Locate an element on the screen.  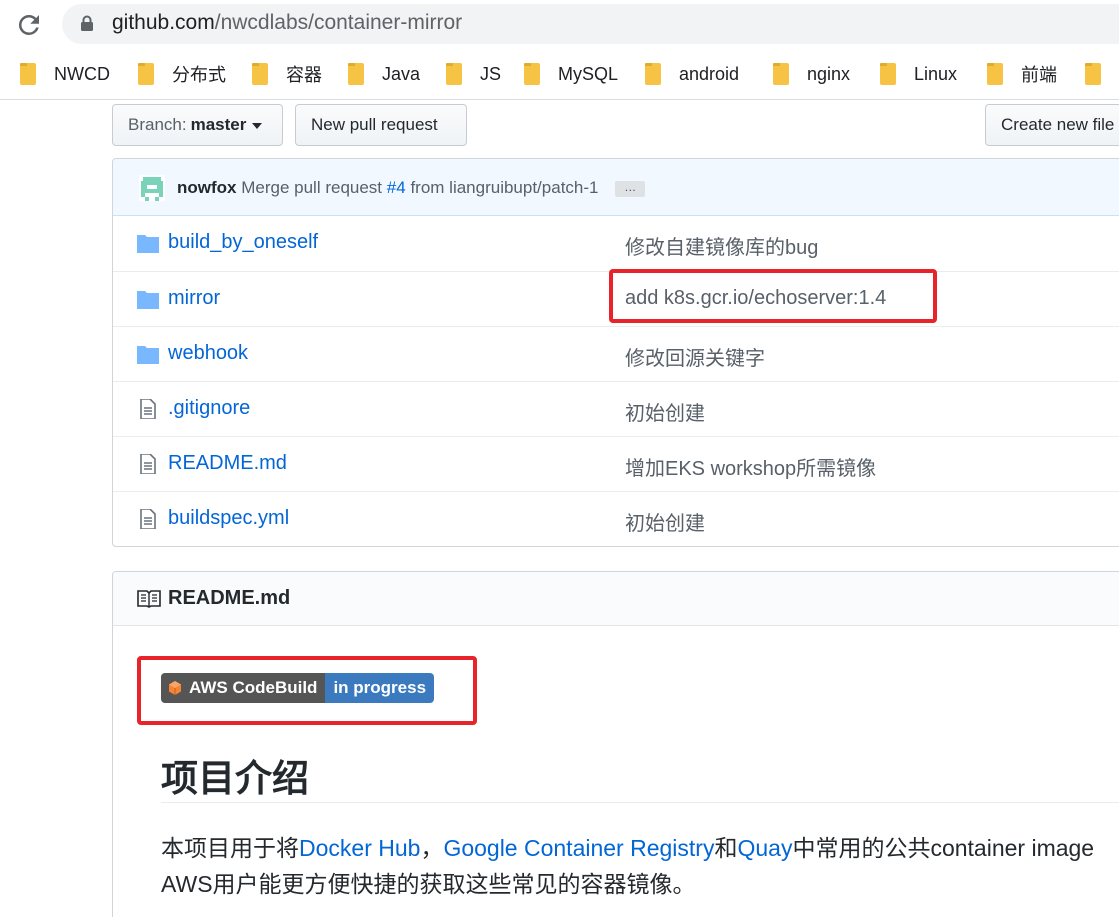
bookmark-label: Java is located at coordinates (401, 73).